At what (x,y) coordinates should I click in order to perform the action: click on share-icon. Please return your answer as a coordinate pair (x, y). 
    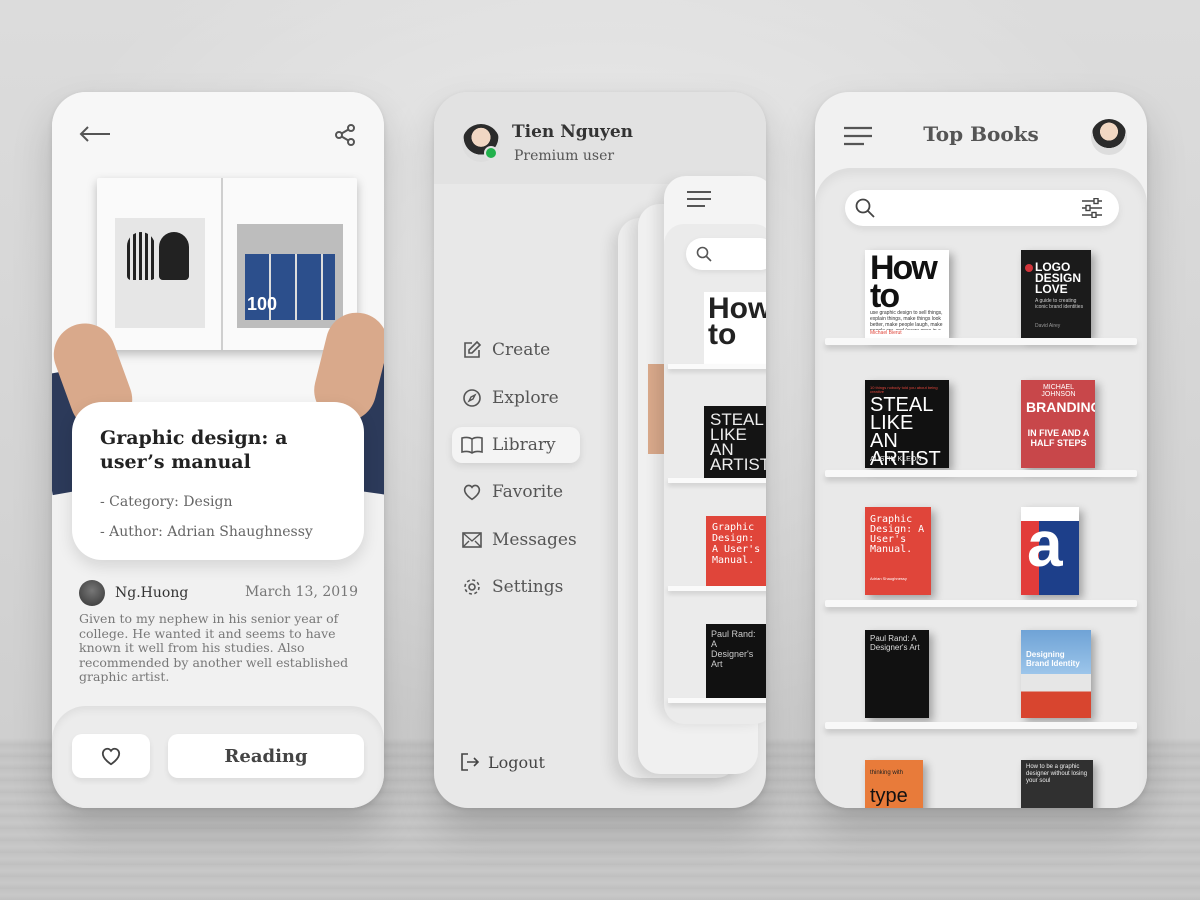
    Looking at the image, I should click on (345, 135).